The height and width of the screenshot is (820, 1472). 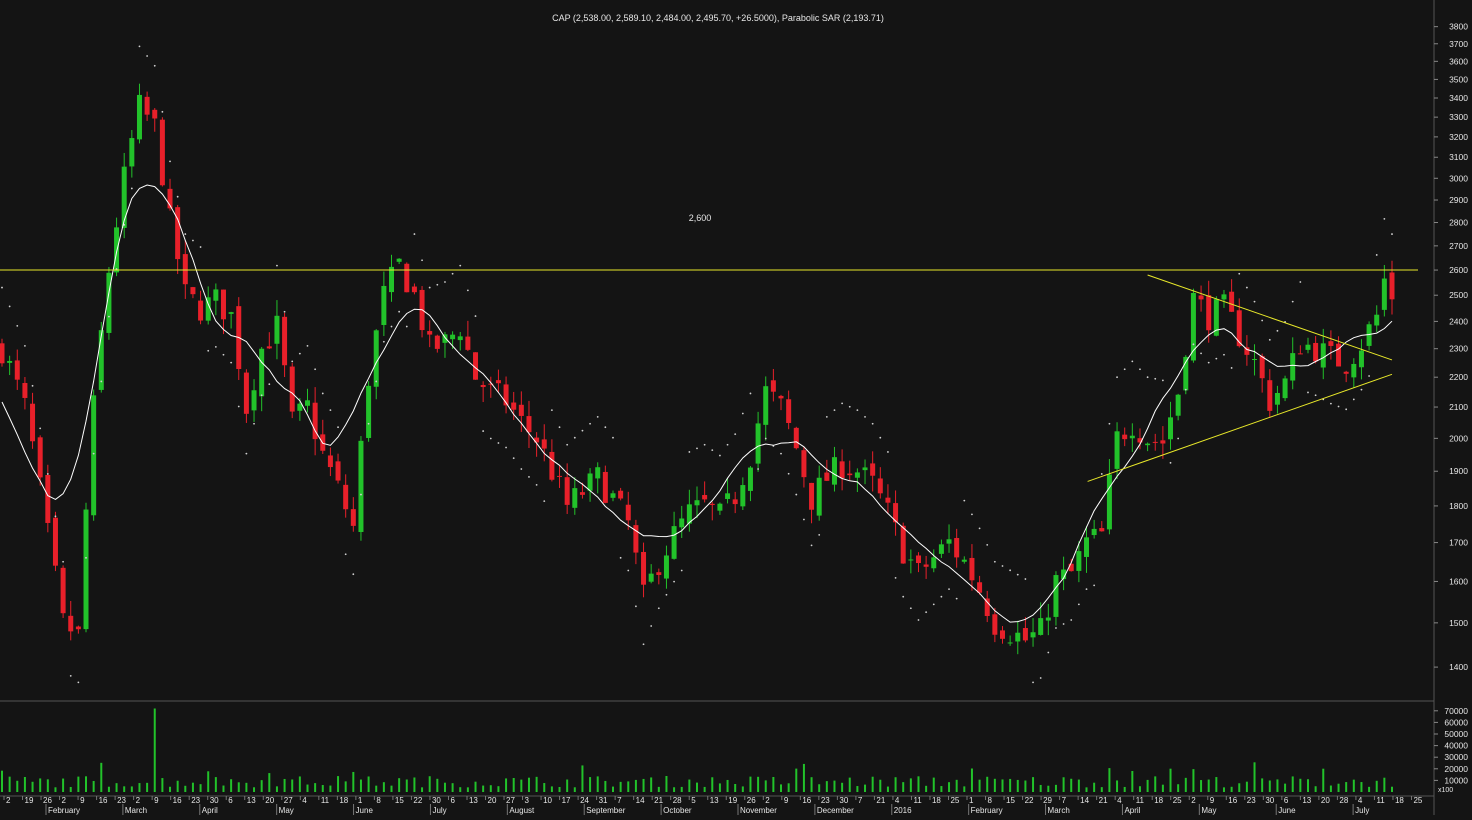 What do you see at coordinates (1458, 223) in the screenshot?
I see `price-tick-label: 2800` at bounding box center [1458, 223].